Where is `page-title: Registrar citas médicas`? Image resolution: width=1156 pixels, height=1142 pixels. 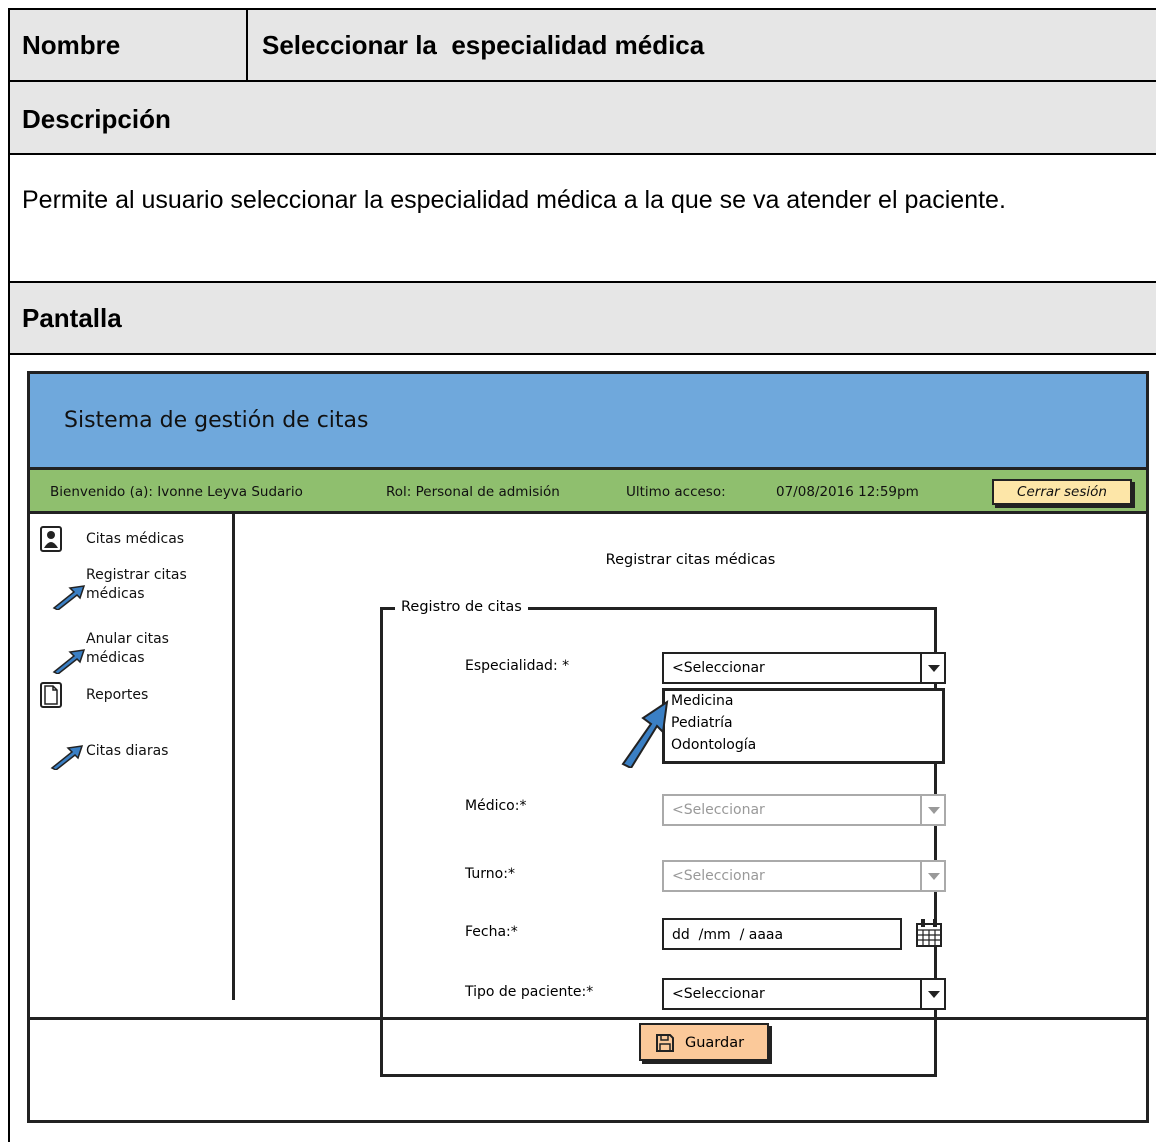
page-title: Registrar citas médicas is located at coordinates (690, 560).